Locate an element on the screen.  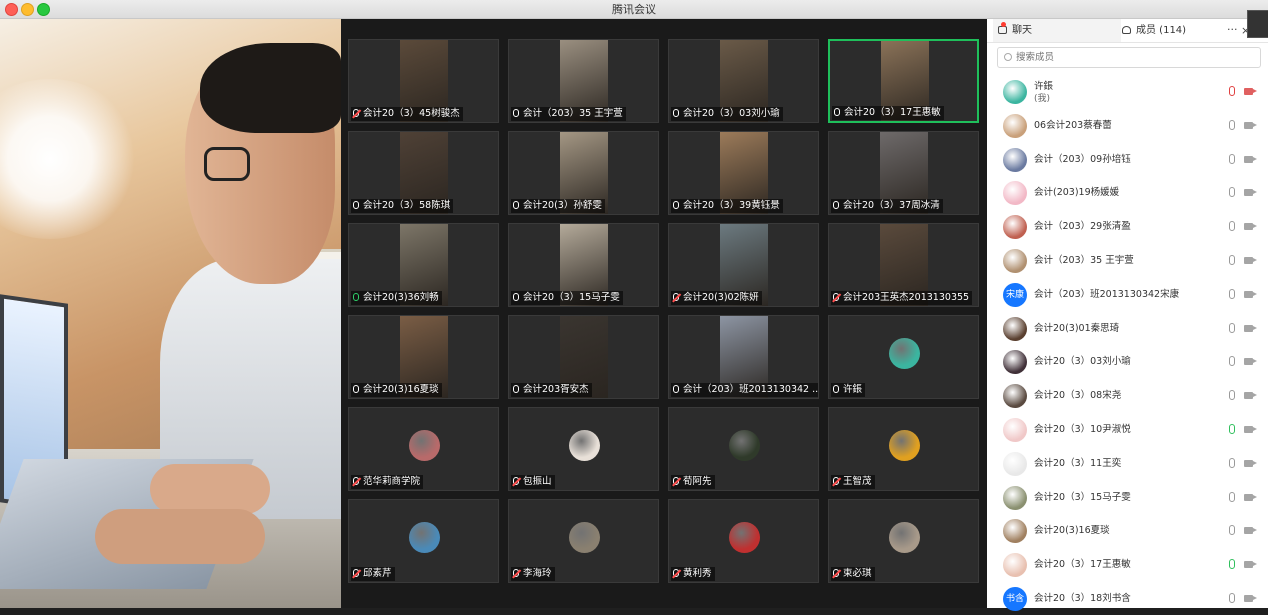
participant-tile: 会计20（3）58陈琪 is located at coordinates (423, 173).